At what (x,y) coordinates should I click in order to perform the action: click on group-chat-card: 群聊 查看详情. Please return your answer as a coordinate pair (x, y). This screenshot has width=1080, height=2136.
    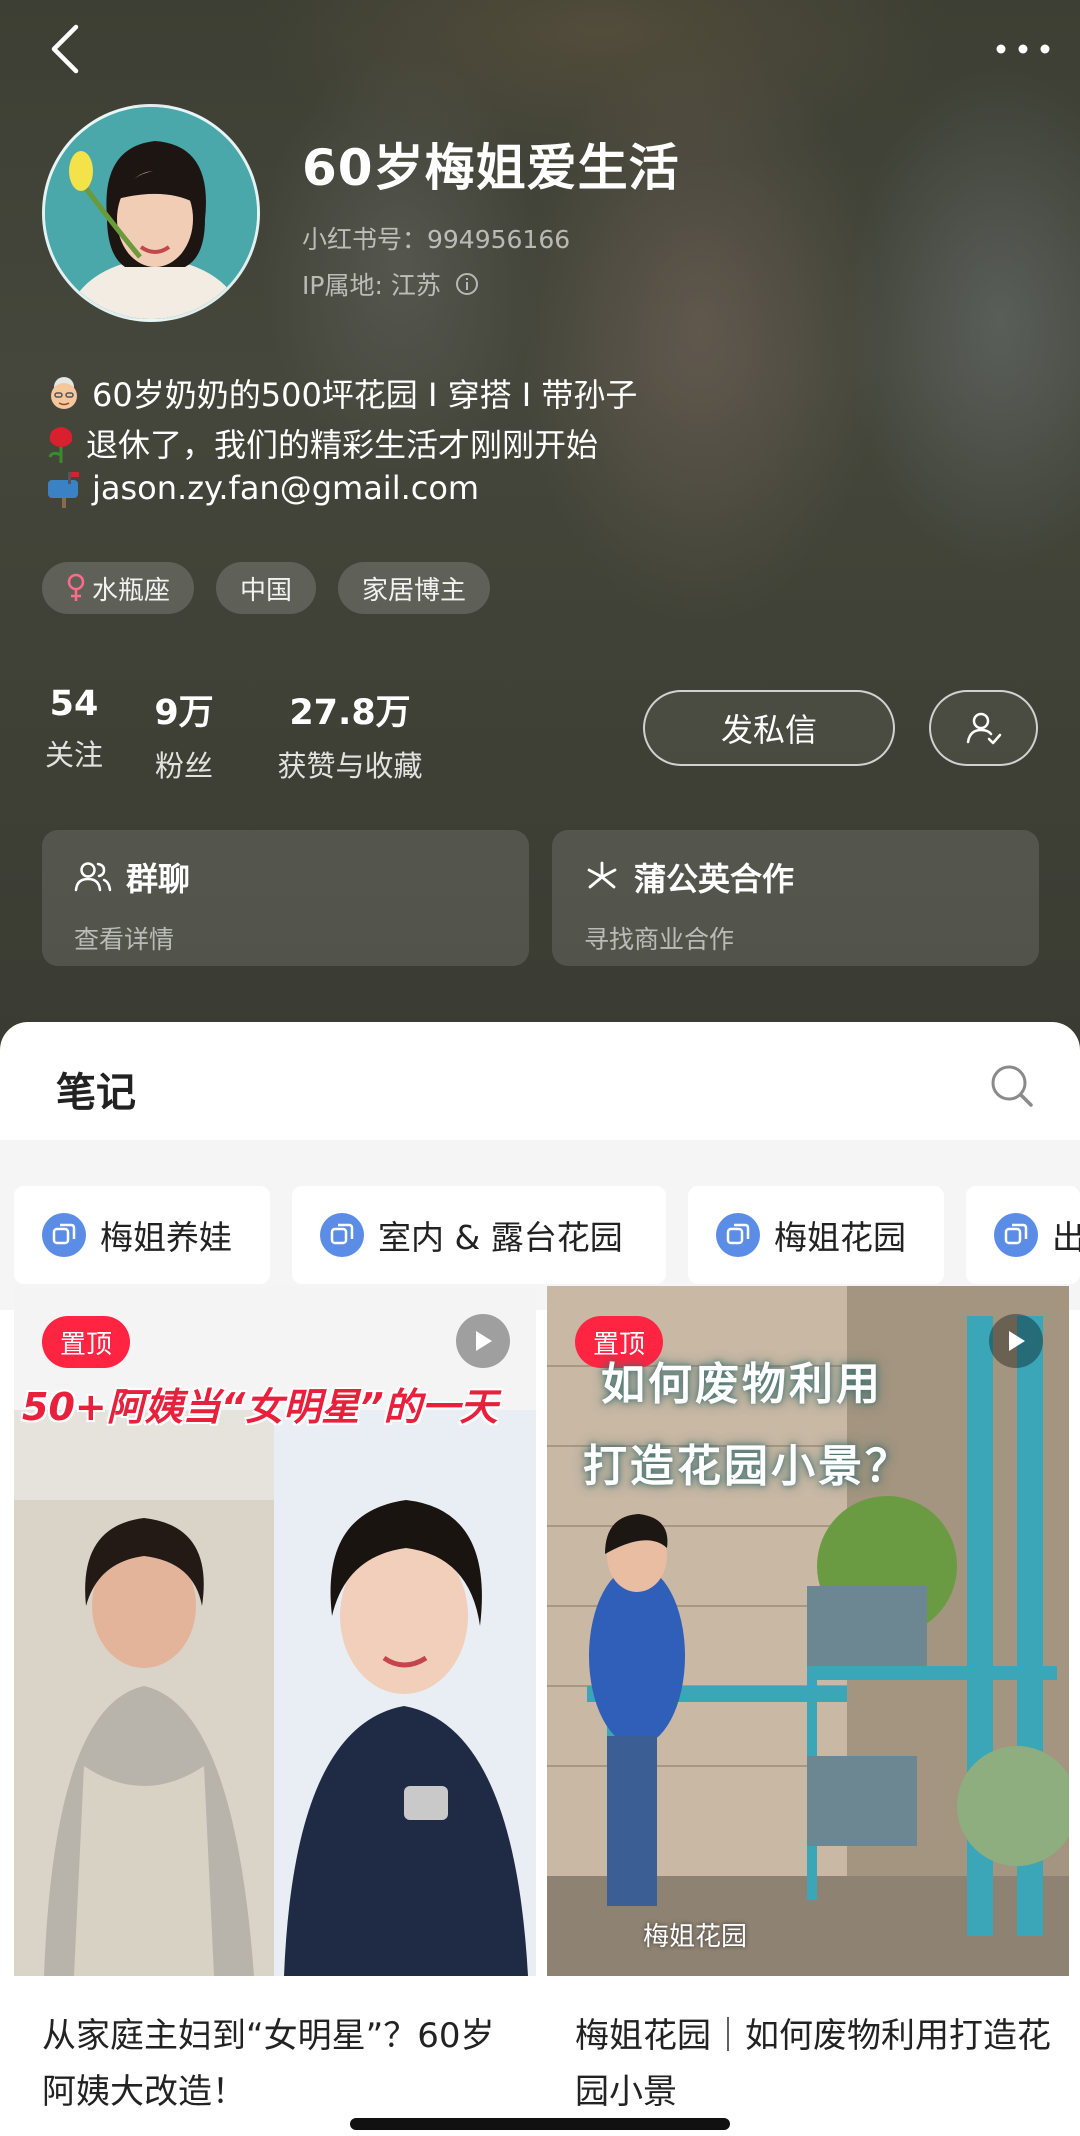
    Looking at the image, I should click on (285, 898).